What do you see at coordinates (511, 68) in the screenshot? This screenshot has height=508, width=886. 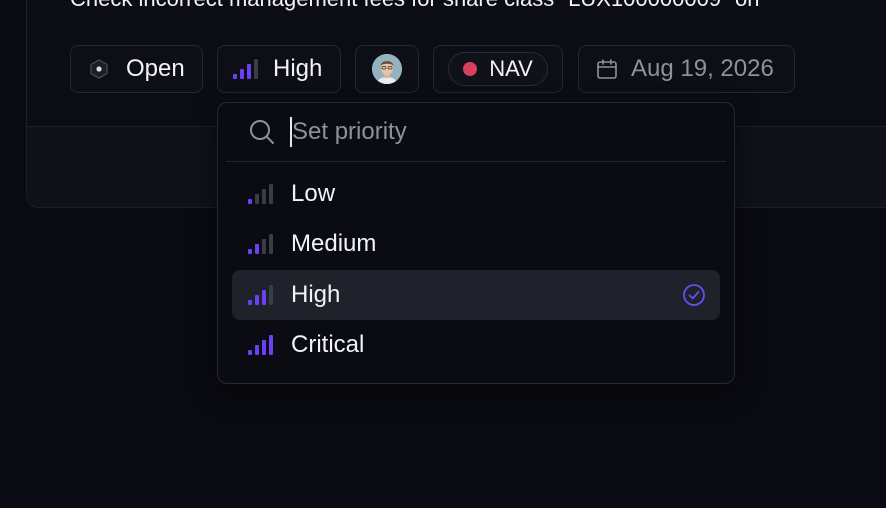 I see `team-label: NAV` at bounding box center [511, 68].